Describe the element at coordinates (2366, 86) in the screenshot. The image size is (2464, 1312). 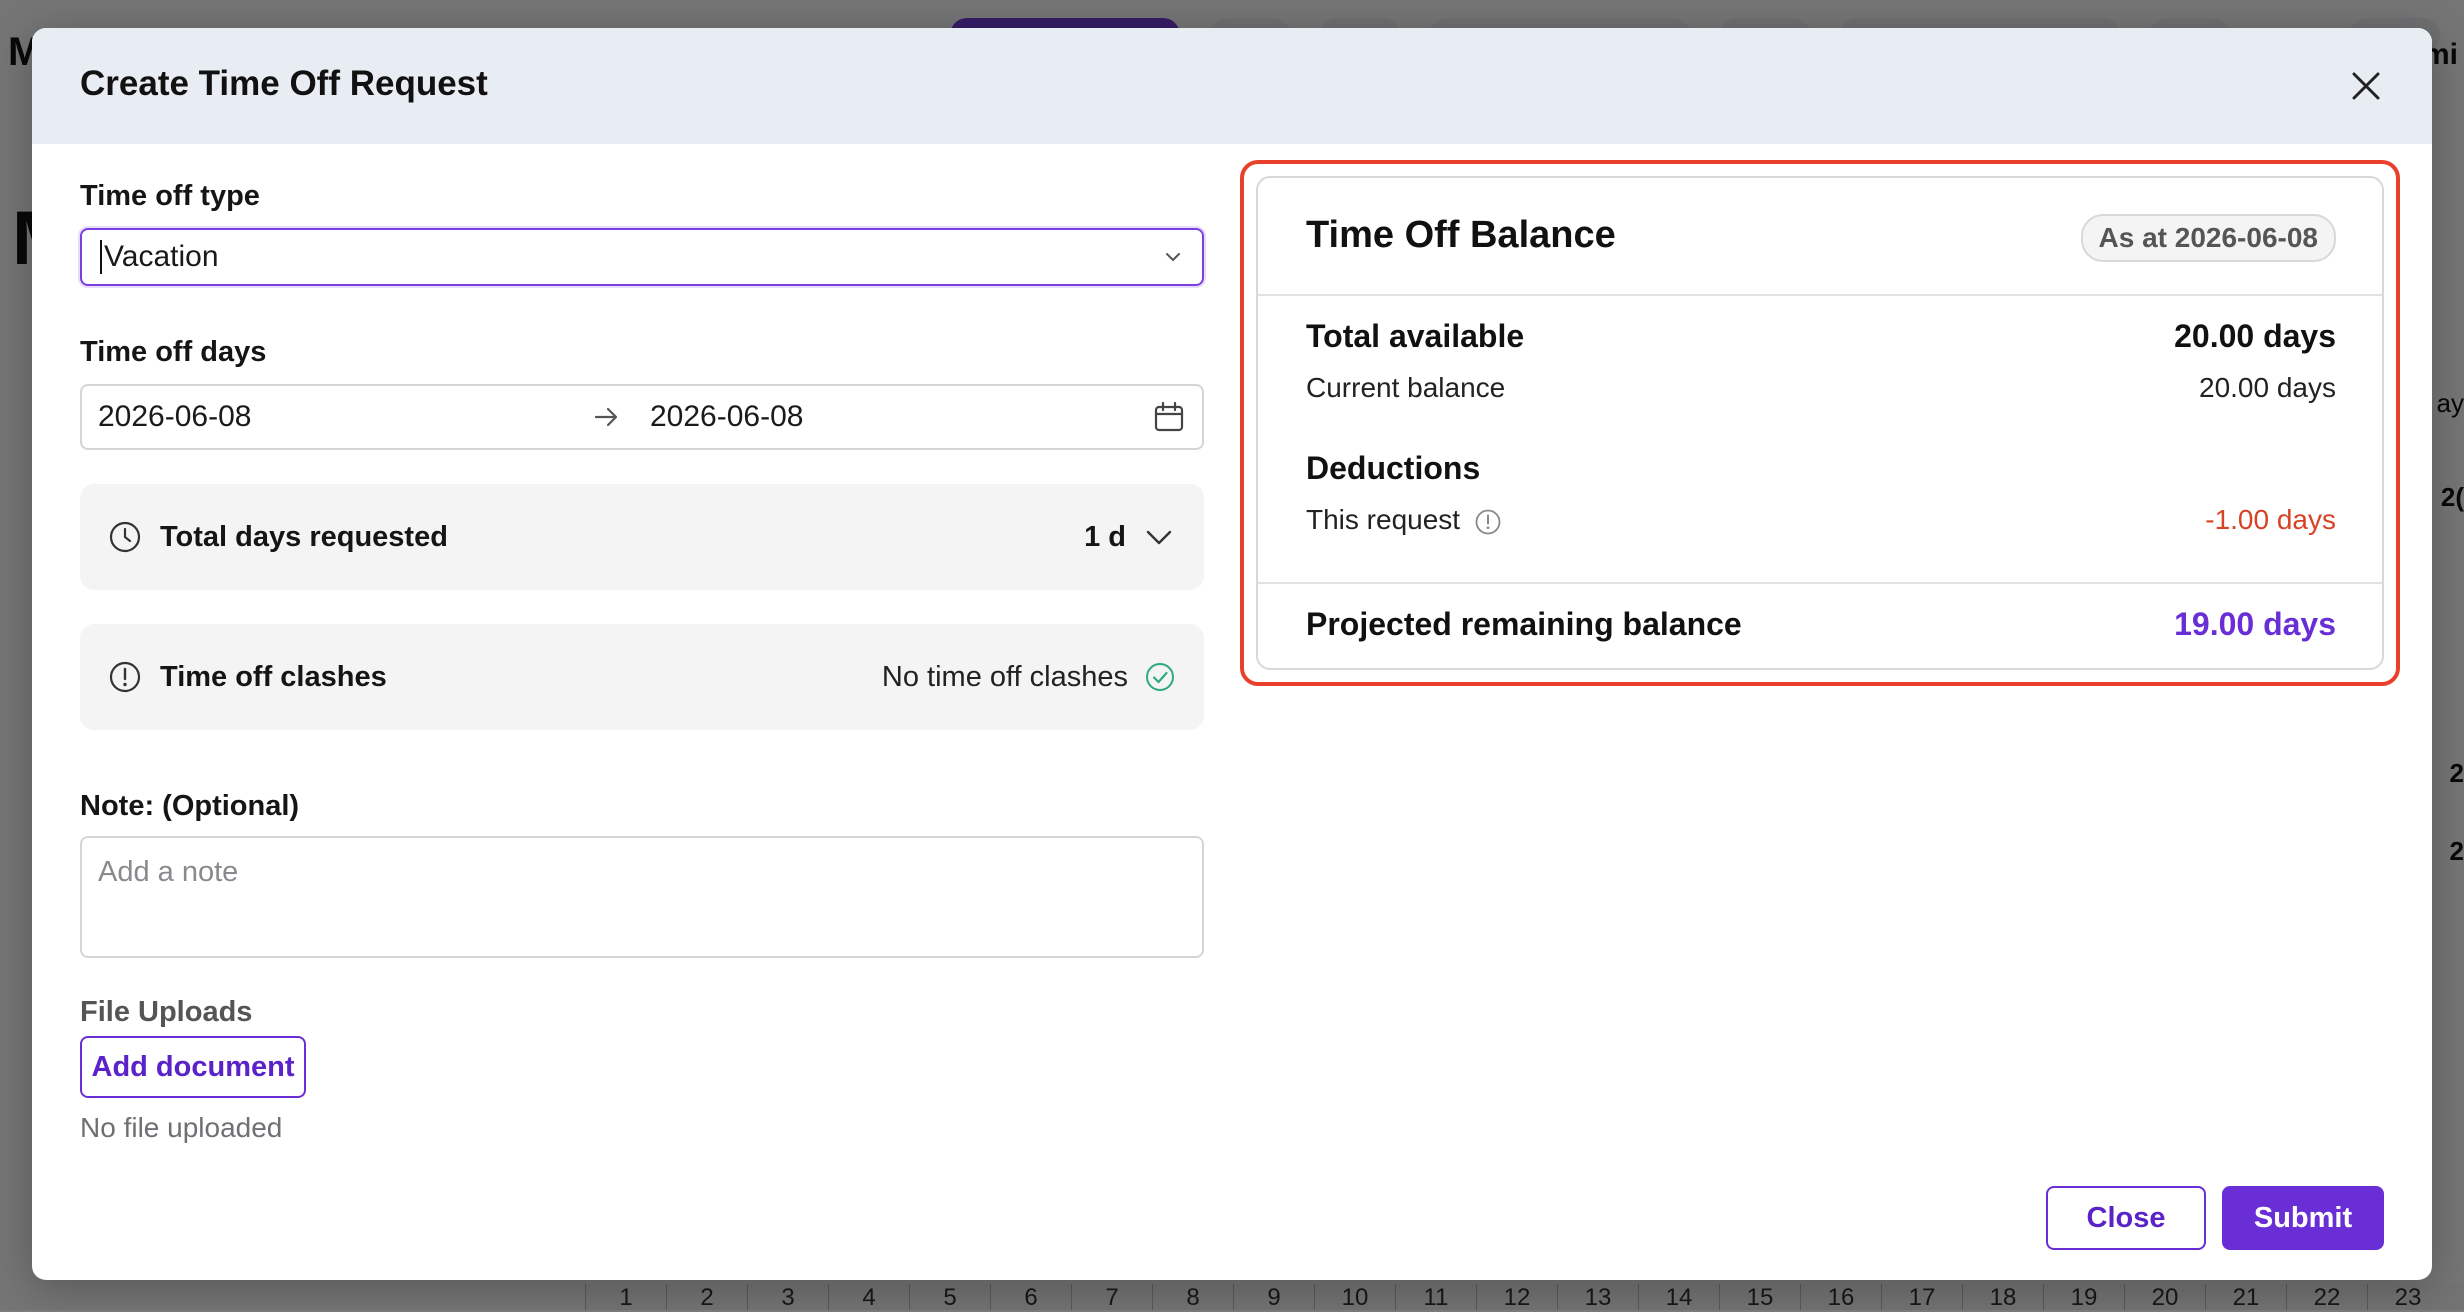
I see `close-icon` at that location.